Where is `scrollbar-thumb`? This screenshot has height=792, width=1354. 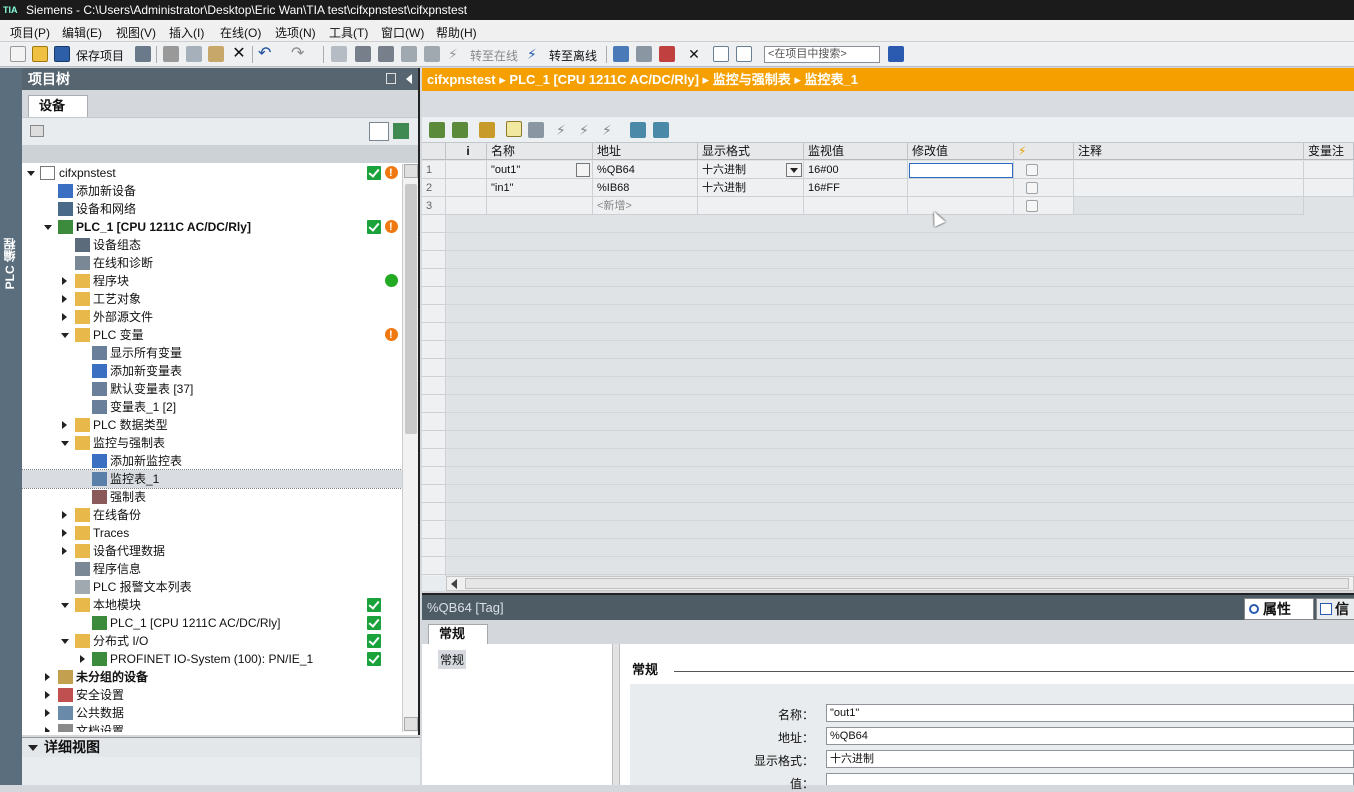 scrollbar-thumb is located at coordinates (907, 583).